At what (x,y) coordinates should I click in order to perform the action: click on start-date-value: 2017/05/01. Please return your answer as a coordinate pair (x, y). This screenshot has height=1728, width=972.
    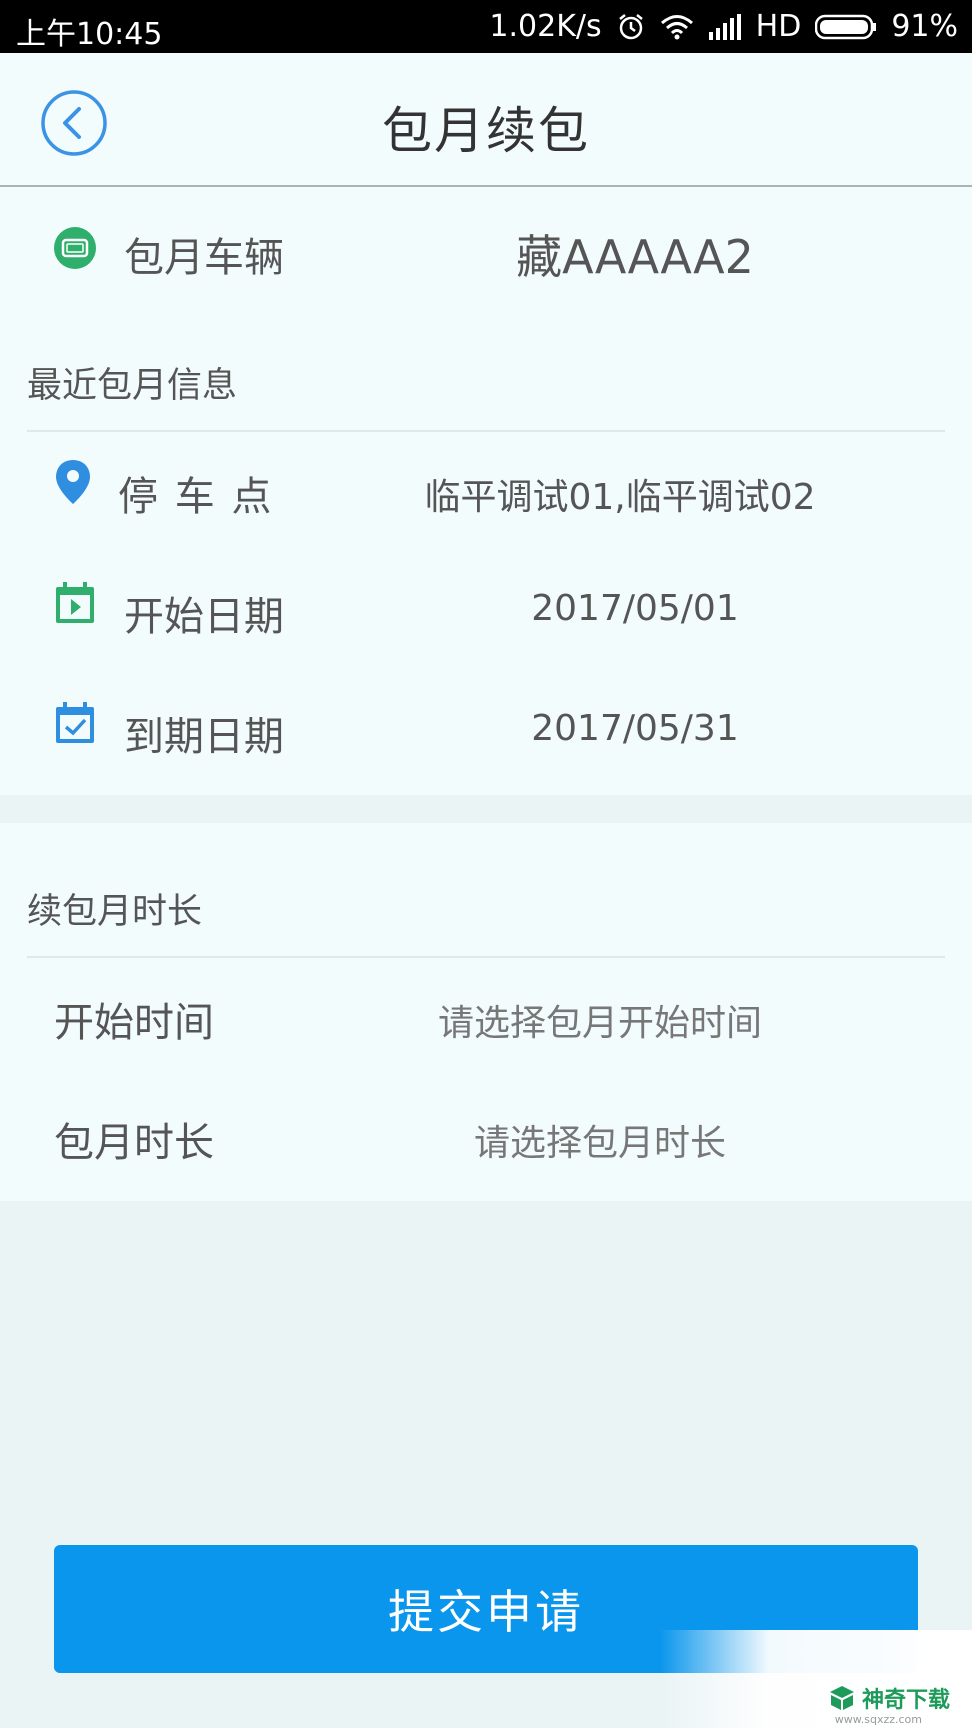
    Looking at the image, I should click on (635, 608).